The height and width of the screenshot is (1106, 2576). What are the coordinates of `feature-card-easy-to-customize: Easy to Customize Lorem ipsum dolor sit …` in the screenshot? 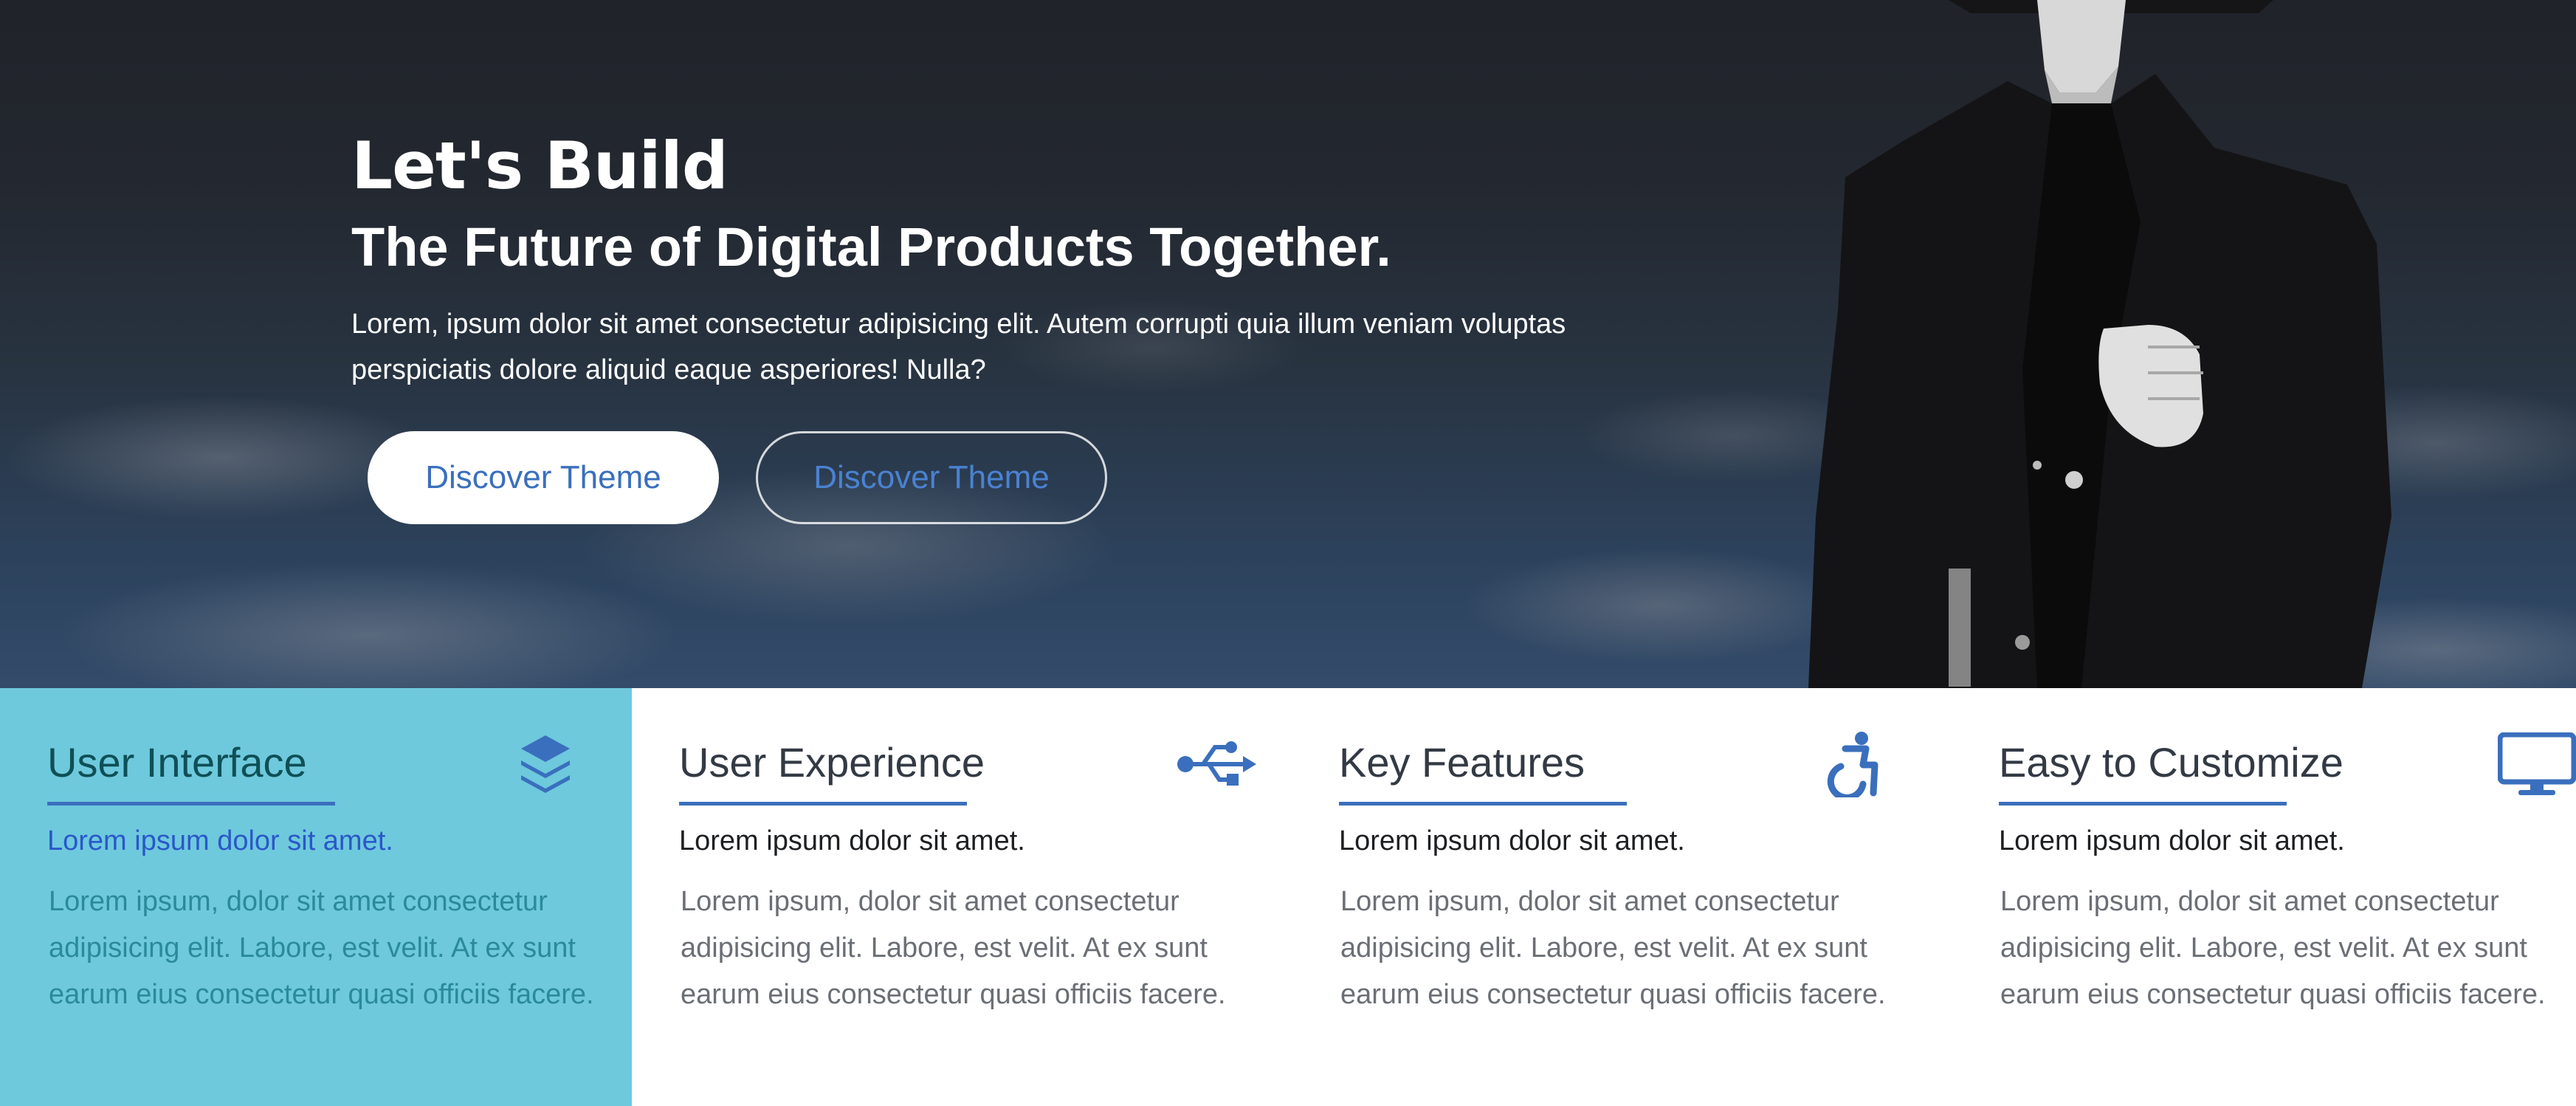 It's located at (2264, 897).